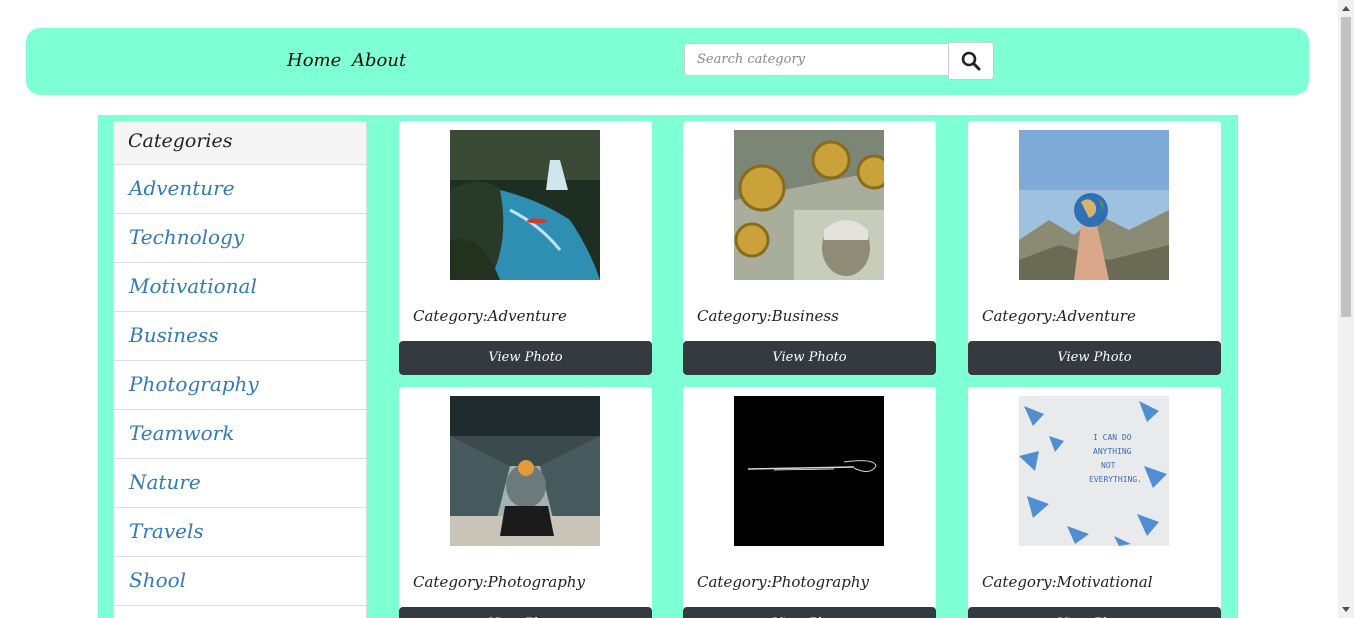 This screenshot has width=1354, height=618. What do you see at coordinates (1112, 437) in the screenshot?
I see `svg-text: I CAN DO` at bounding box center [1112, 437].